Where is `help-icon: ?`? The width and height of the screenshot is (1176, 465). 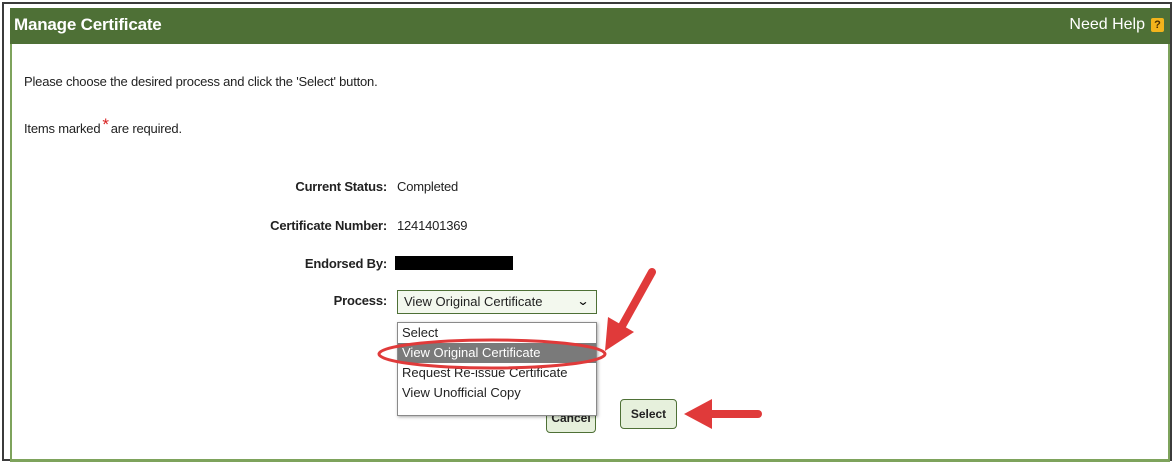
help-icon: ? is located at coordinates (1157, 25).